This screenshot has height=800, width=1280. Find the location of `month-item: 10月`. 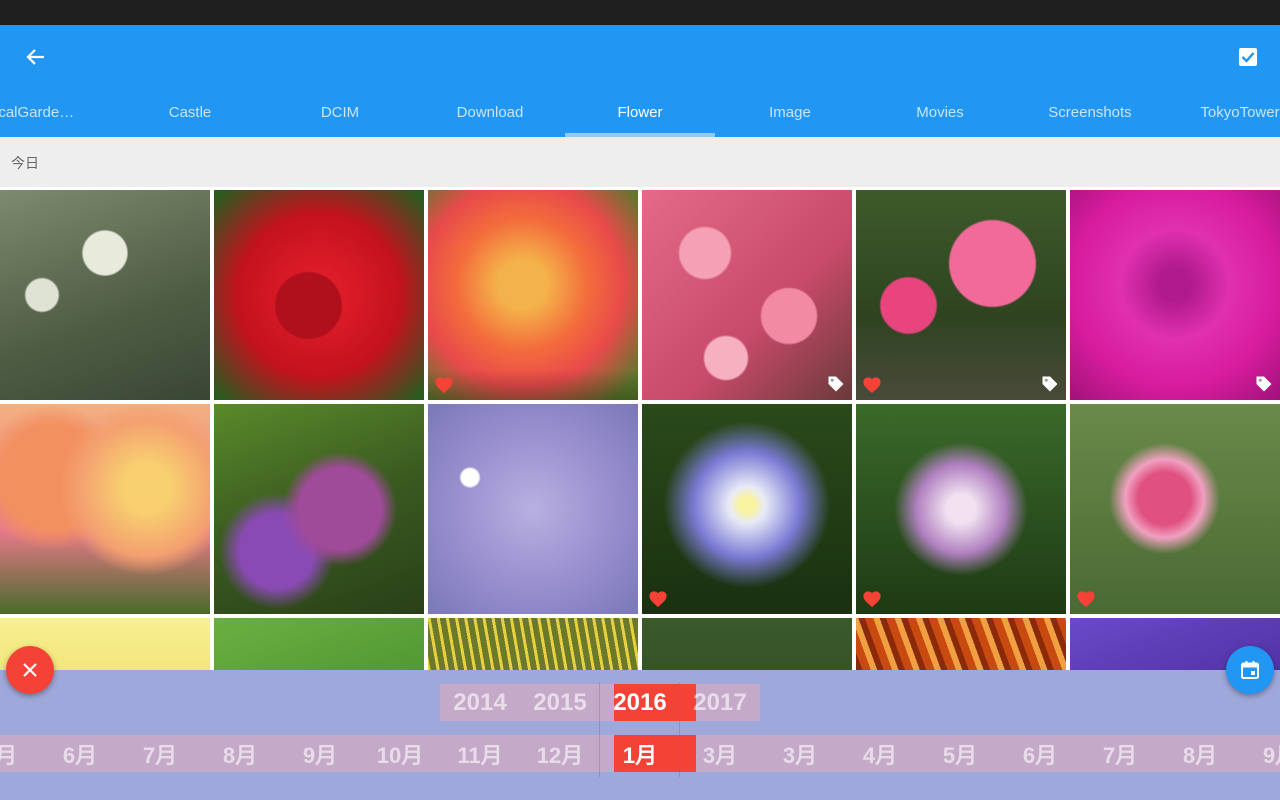

month-item: 10月 is located at coordinates (400, 753).